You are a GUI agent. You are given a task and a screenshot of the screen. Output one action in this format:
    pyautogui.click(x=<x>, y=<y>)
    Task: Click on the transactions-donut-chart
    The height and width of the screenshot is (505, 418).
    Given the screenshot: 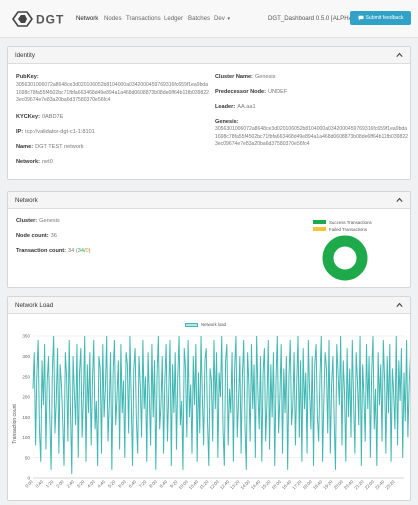 What is the action you would take?
    pyautogui.click(x=345, y=258)
    